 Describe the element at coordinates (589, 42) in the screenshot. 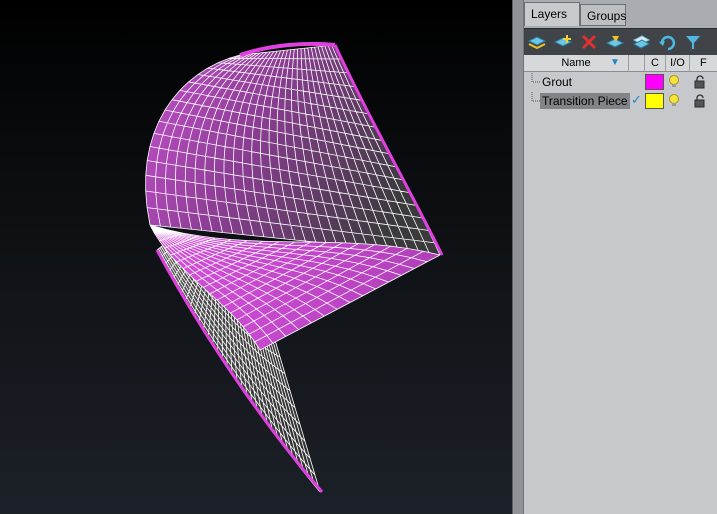

I see `delete-layer-icon` at that location.